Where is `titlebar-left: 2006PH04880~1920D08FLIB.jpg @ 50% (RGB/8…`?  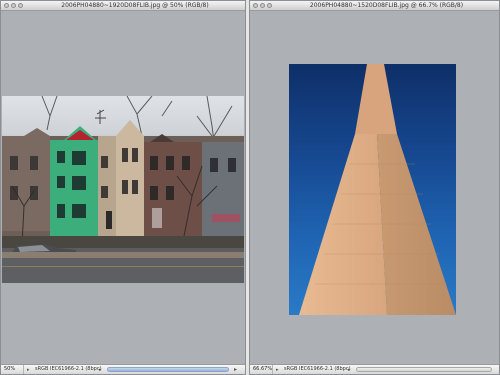 titlebar-left: 2006PH04880~1920D08FLIB.jpg @ 50% (RGB/8… is located at coordinates (123, 6).